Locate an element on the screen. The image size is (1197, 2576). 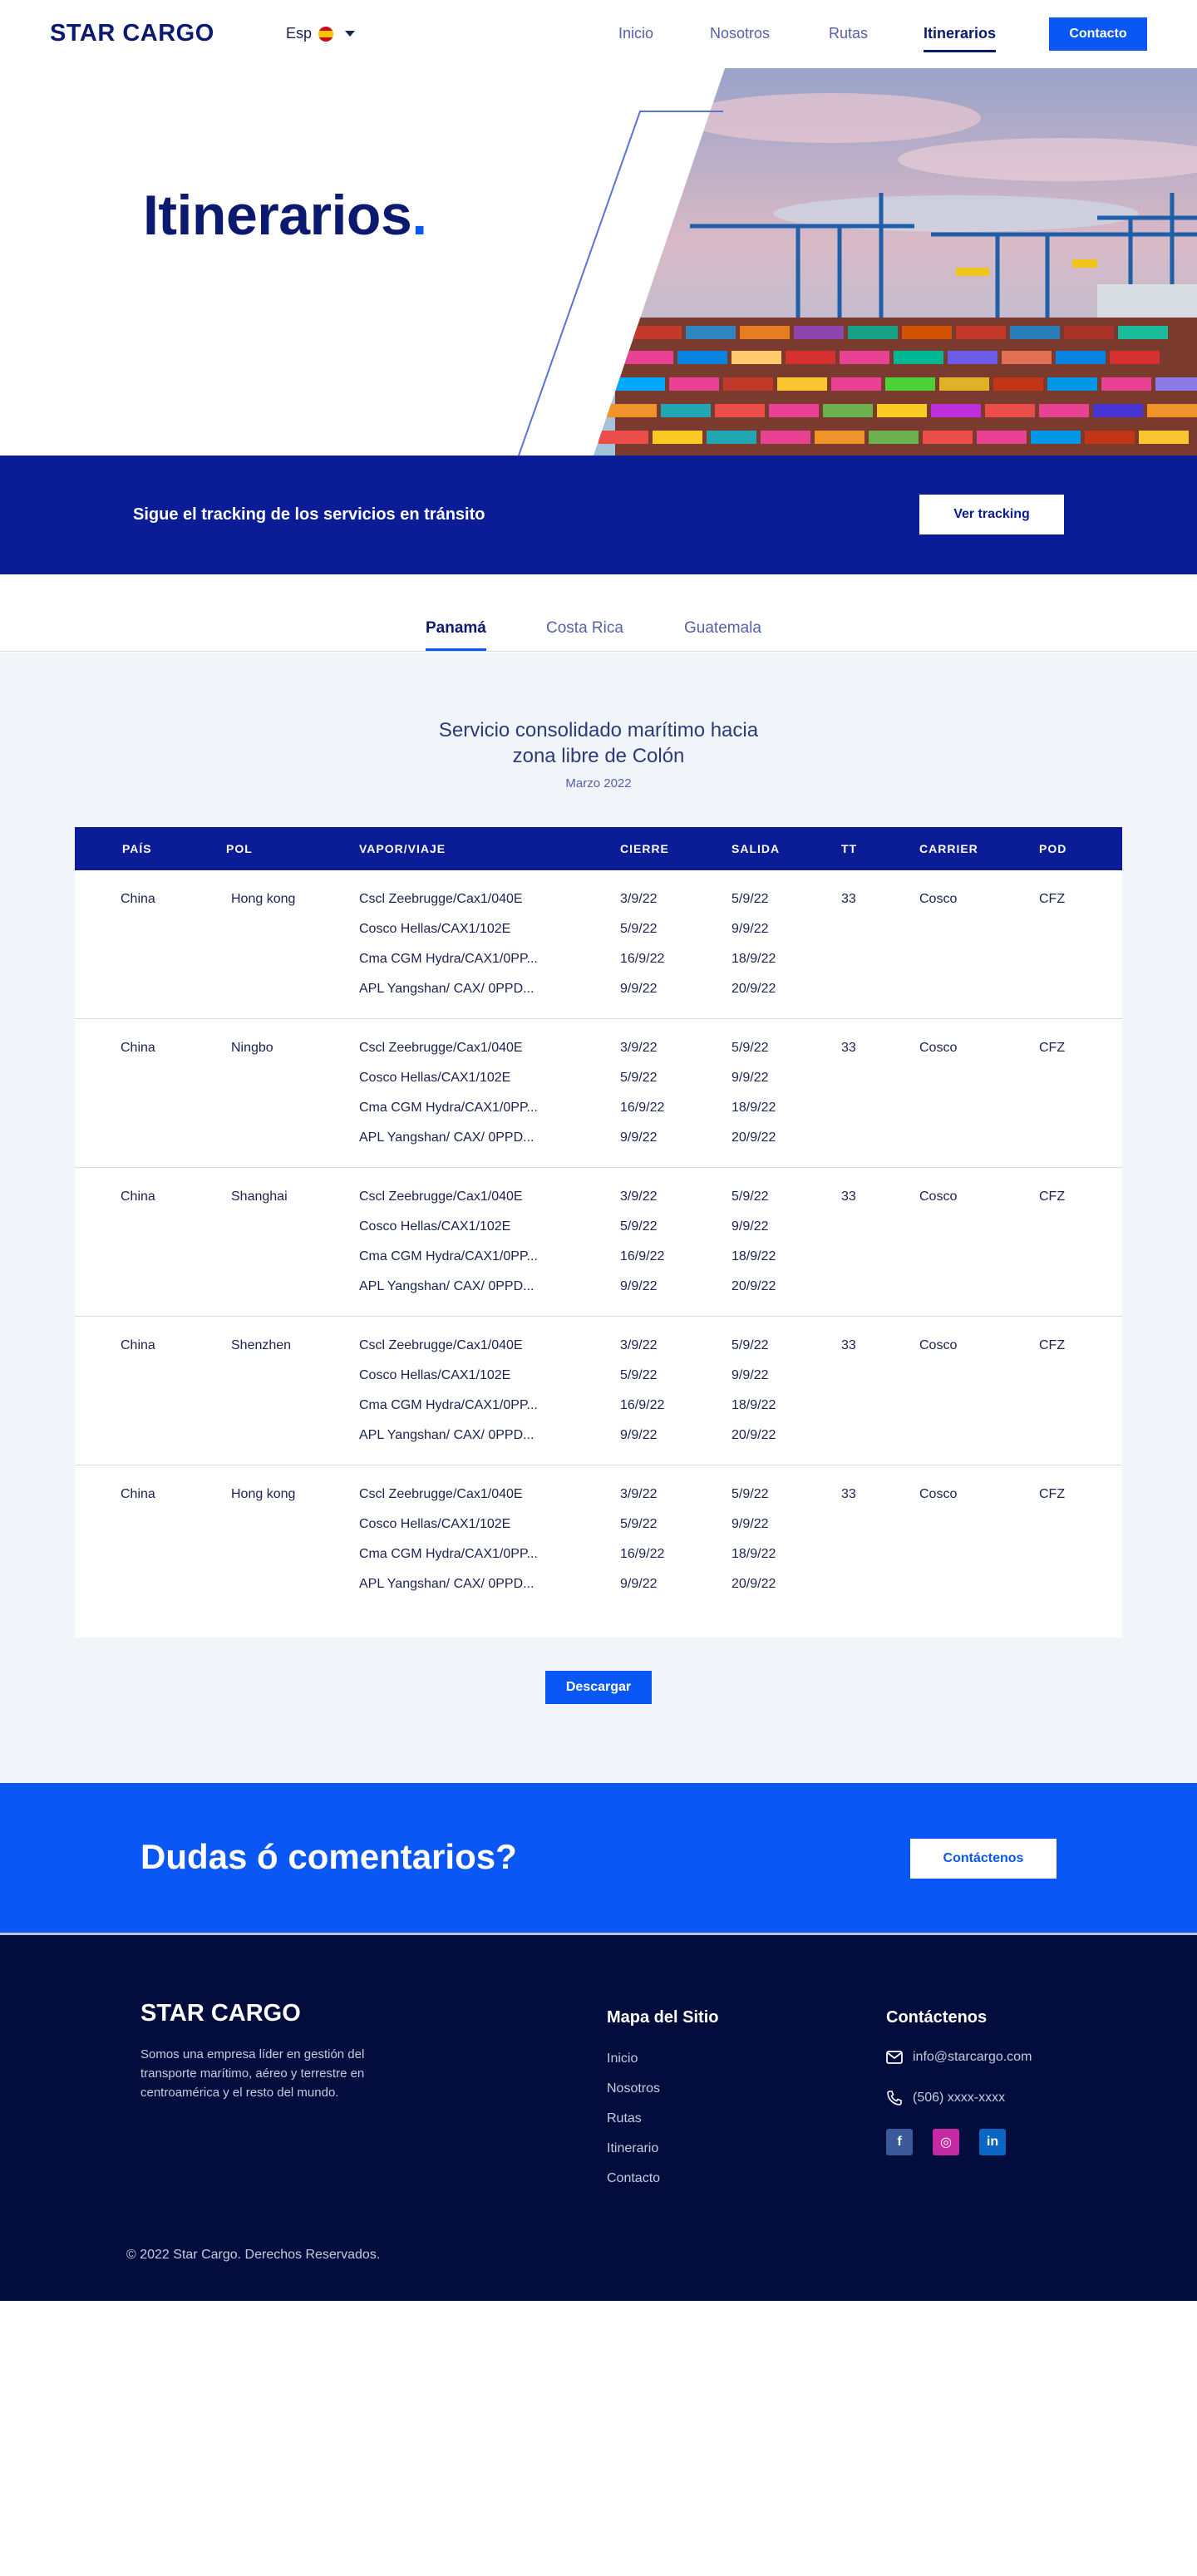
nav-link-itinerarios: Itinerarios is located at coordinates (960, 38).